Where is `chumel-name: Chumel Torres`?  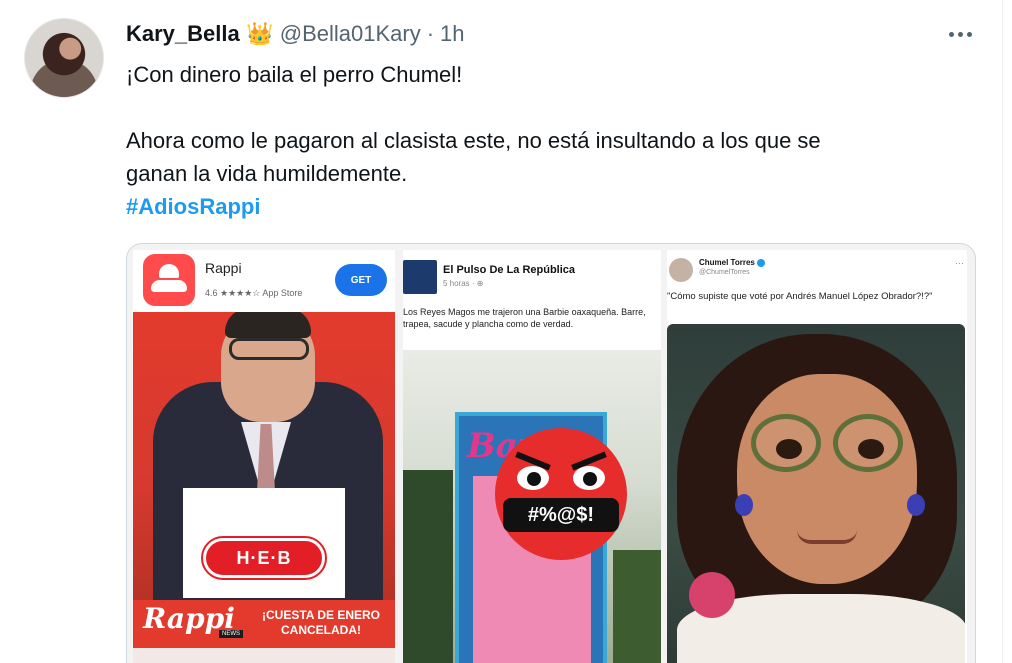 chumel-name: Chumel Torres is located at coordinates (732, 262).